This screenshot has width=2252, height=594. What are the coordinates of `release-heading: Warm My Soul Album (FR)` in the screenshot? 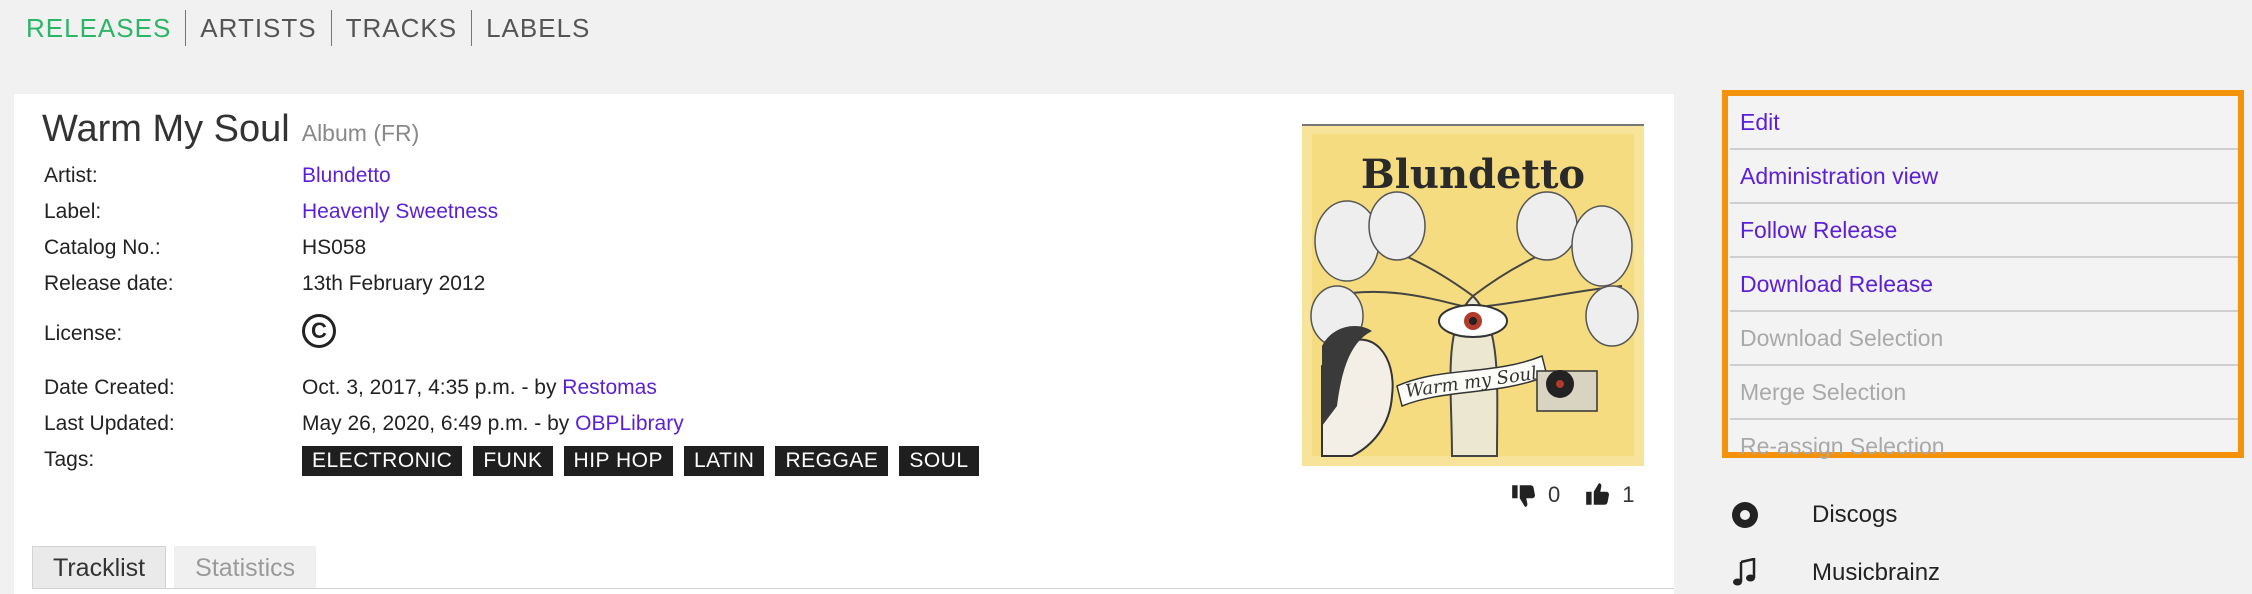 It's located at (230, 129).